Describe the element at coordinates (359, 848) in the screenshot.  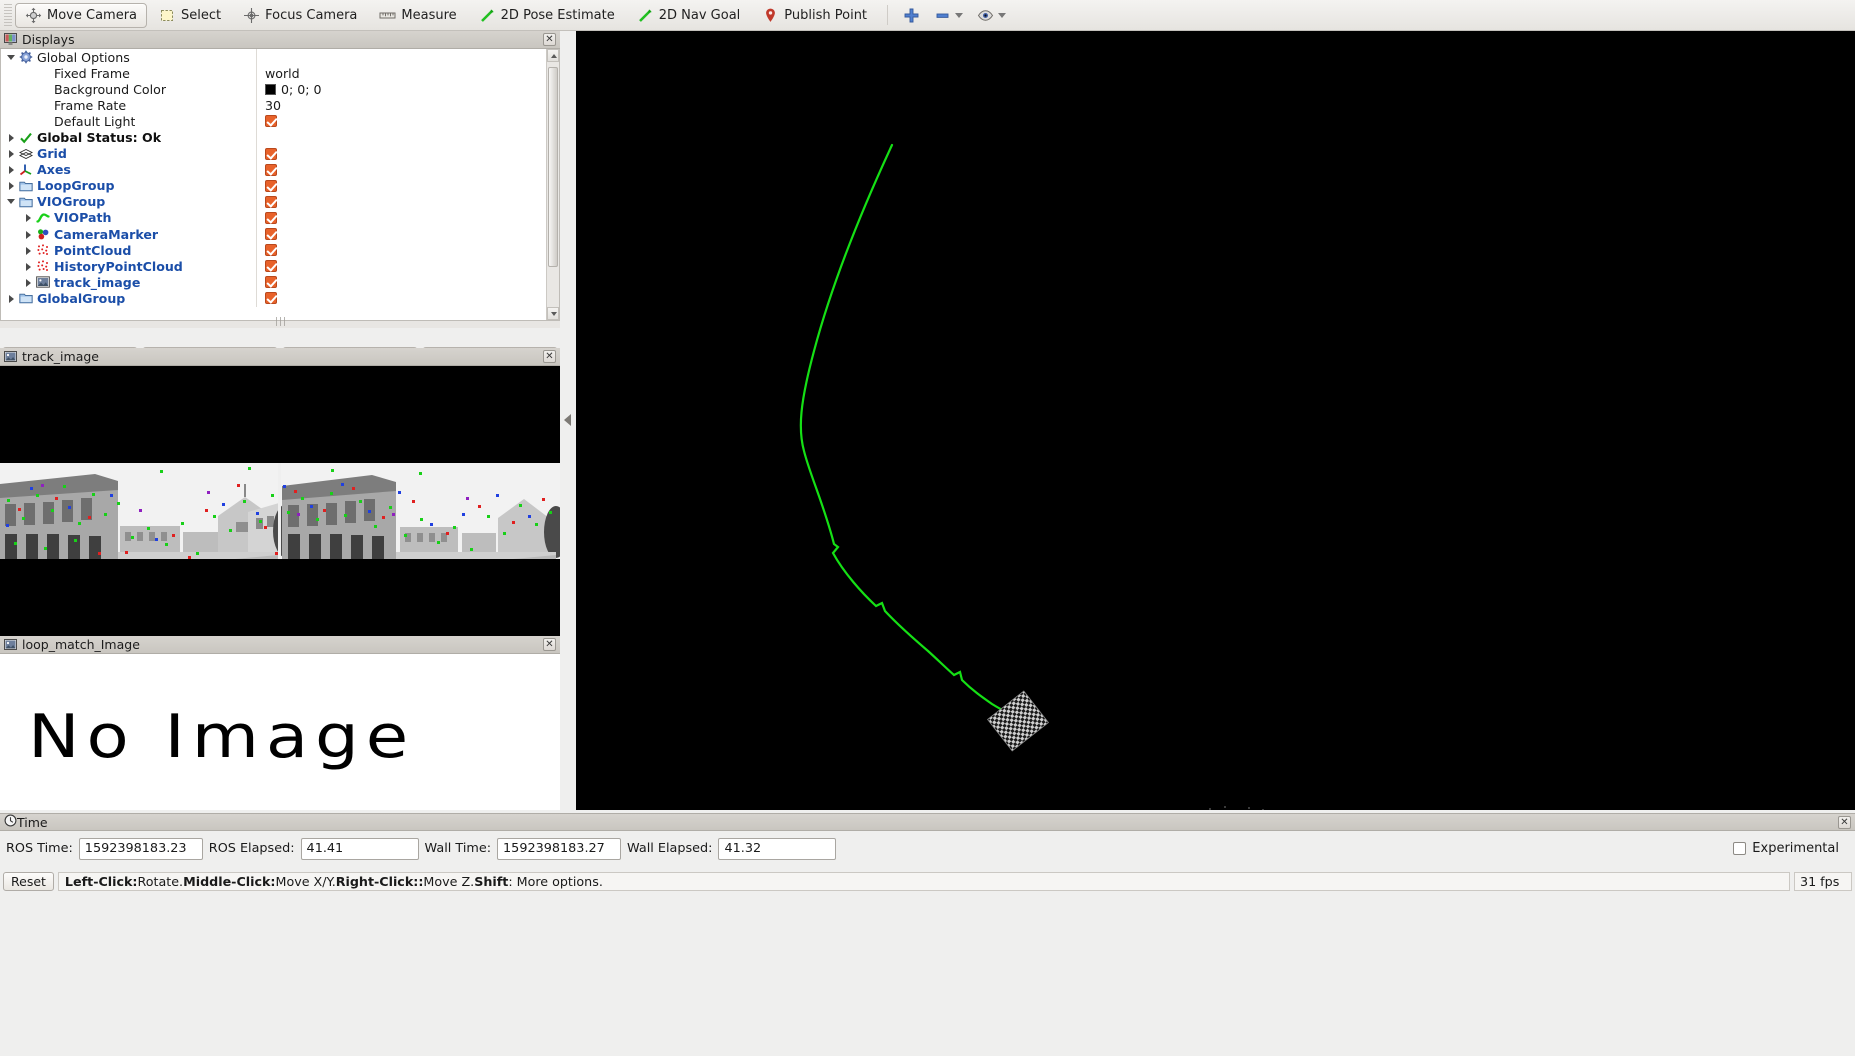
I see `time-field-input: 41.41` at that location.